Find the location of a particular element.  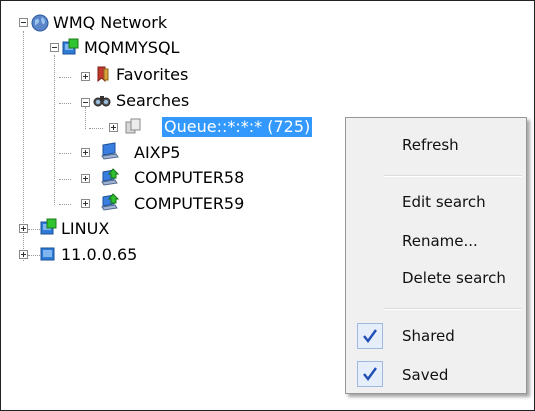

menu-item-saved: Saved is located at coordinates (425, 375).